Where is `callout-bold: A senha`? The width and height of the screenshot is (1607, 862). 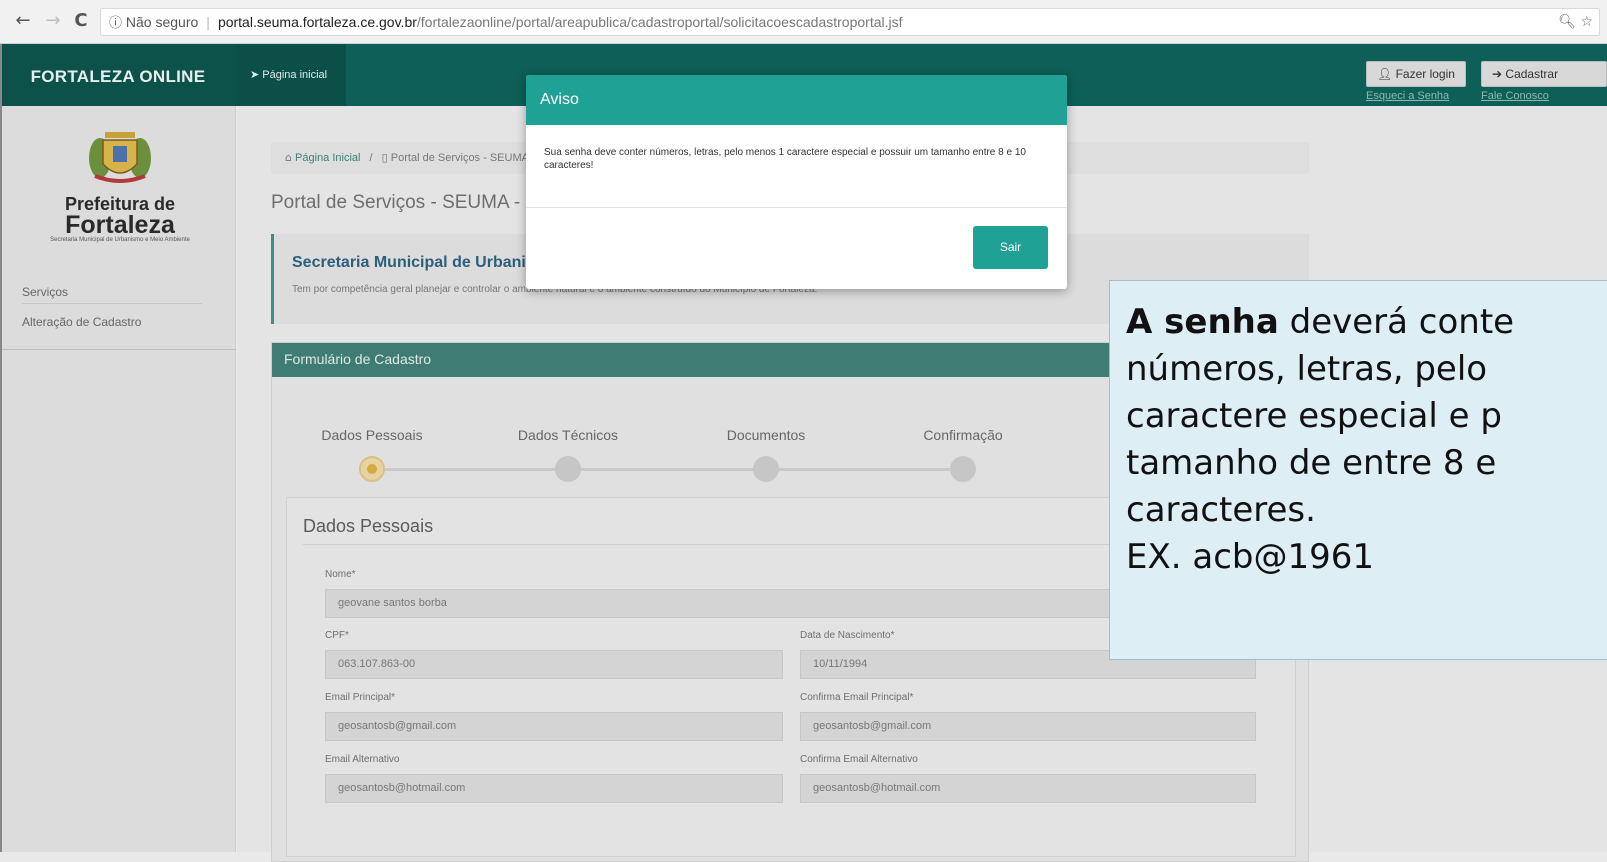 callout-bold: A senha is located at coordinates (1202, 322).